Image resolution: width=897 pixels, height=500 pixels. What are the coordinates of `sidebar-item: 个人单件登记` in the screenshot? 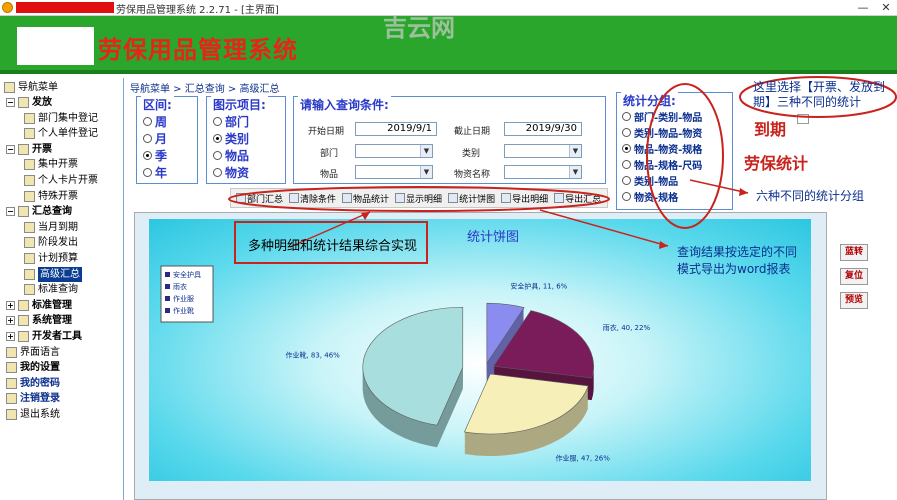 It's located at (61, 133).